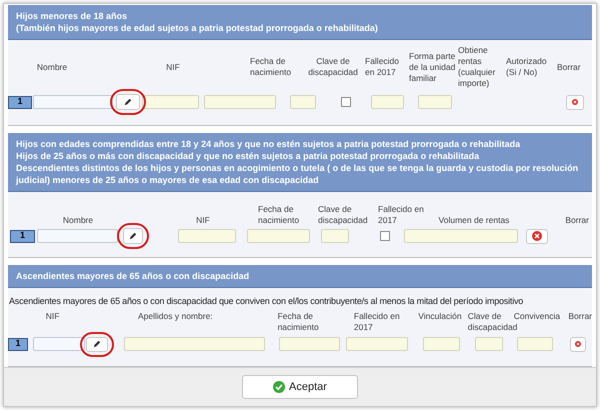  Describe the element at coordinates (432, 67) in the screenshot. I see `column-heading: Forma parte de la unidad familiar` at that location.